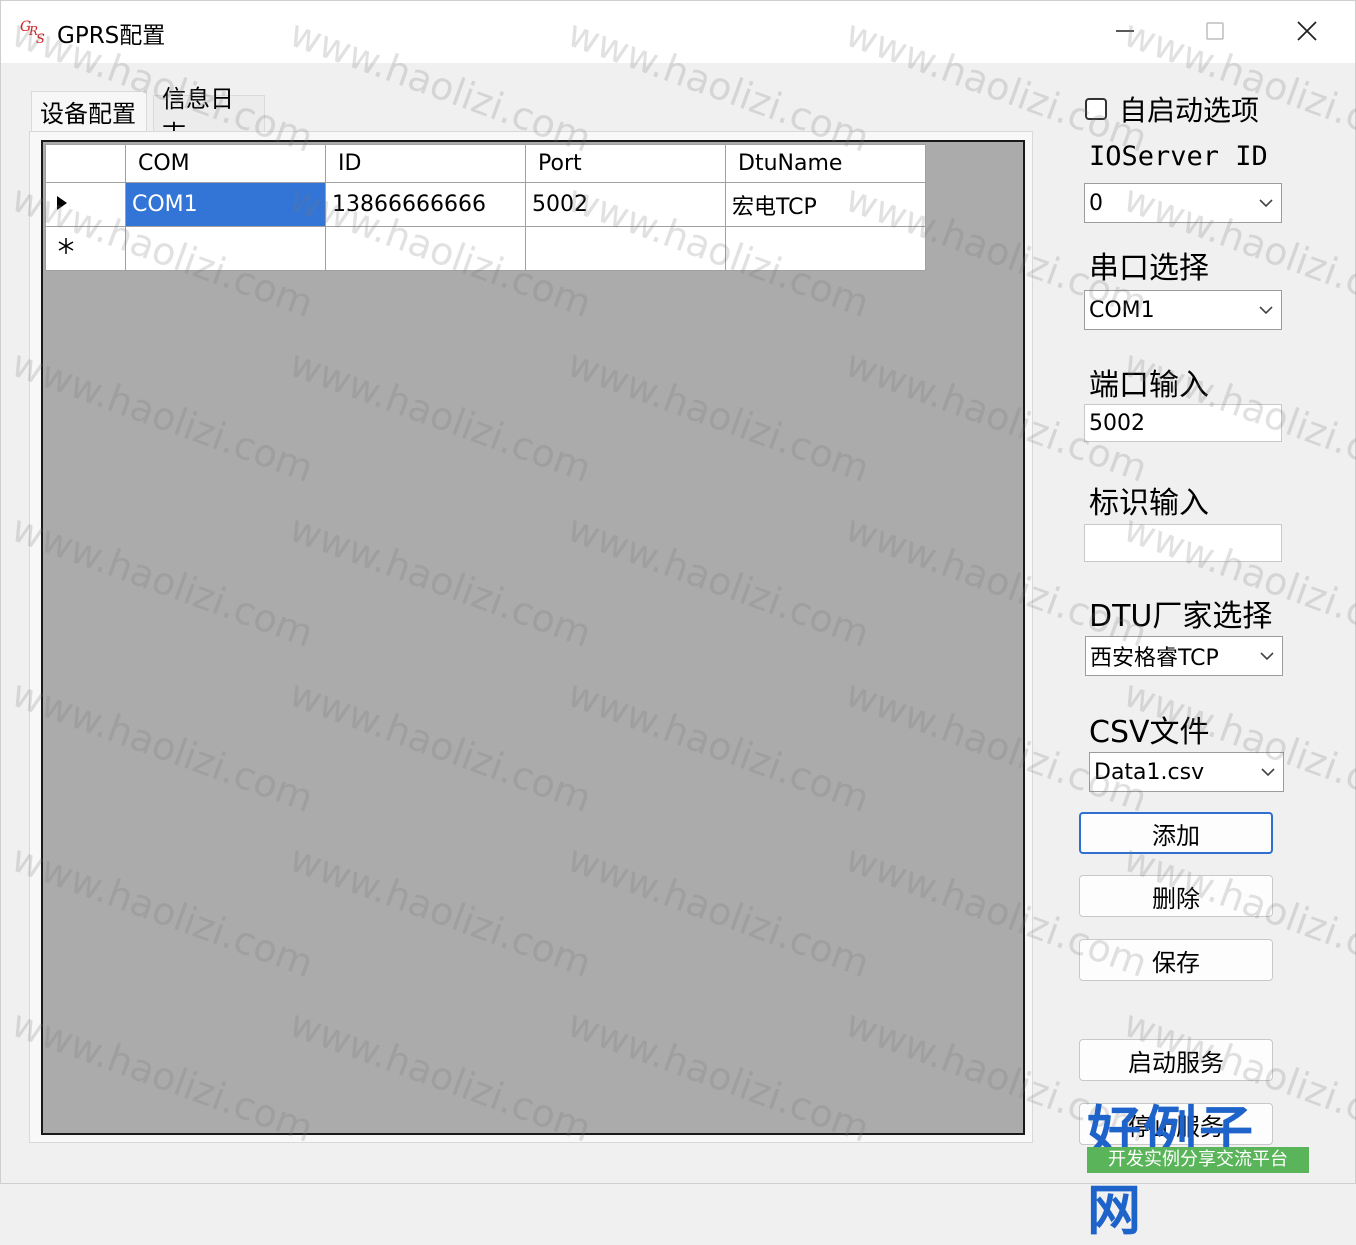  I want to click on row-header-corner, so click(85, 163).